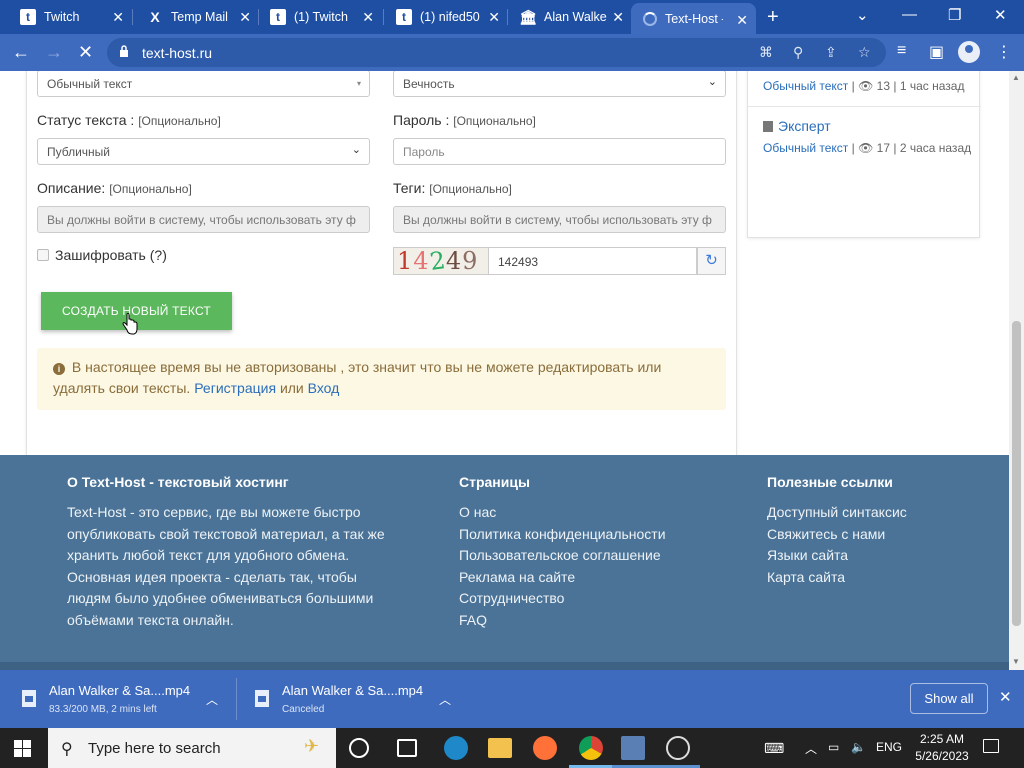 Image resolution: width=1024 pixels, height=768 pixels. What do you see at coordinates (358, 83) in the screenshot?
I see `select-caret-icon: ▾` at bounding box center [358, 83].